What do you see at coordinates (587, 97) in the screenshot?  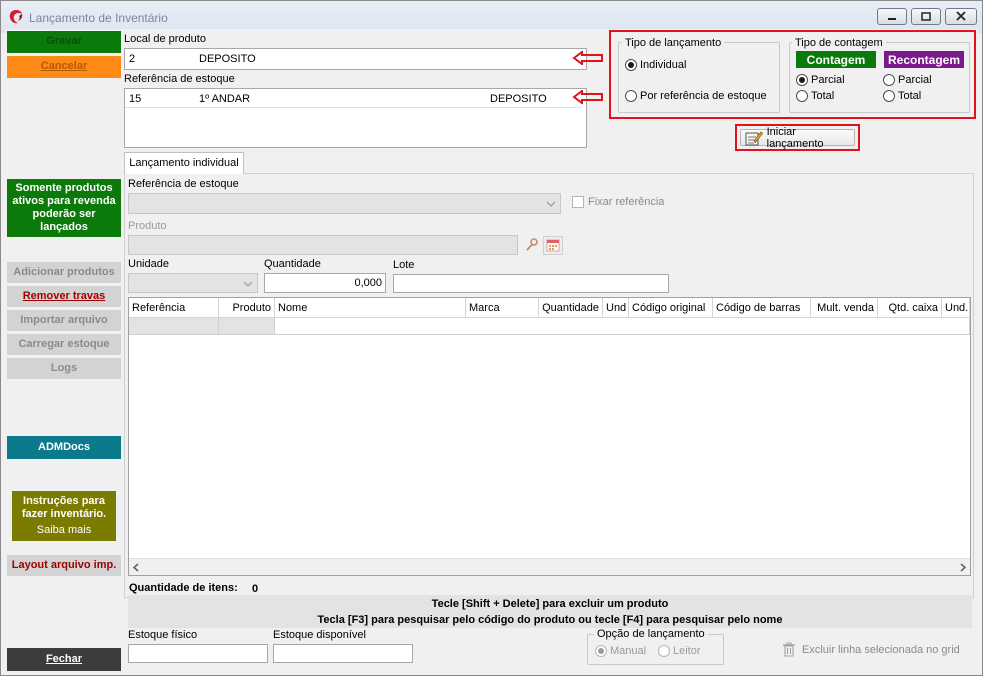 I see `red-arrow-icon` at bounding box center [587, 97].